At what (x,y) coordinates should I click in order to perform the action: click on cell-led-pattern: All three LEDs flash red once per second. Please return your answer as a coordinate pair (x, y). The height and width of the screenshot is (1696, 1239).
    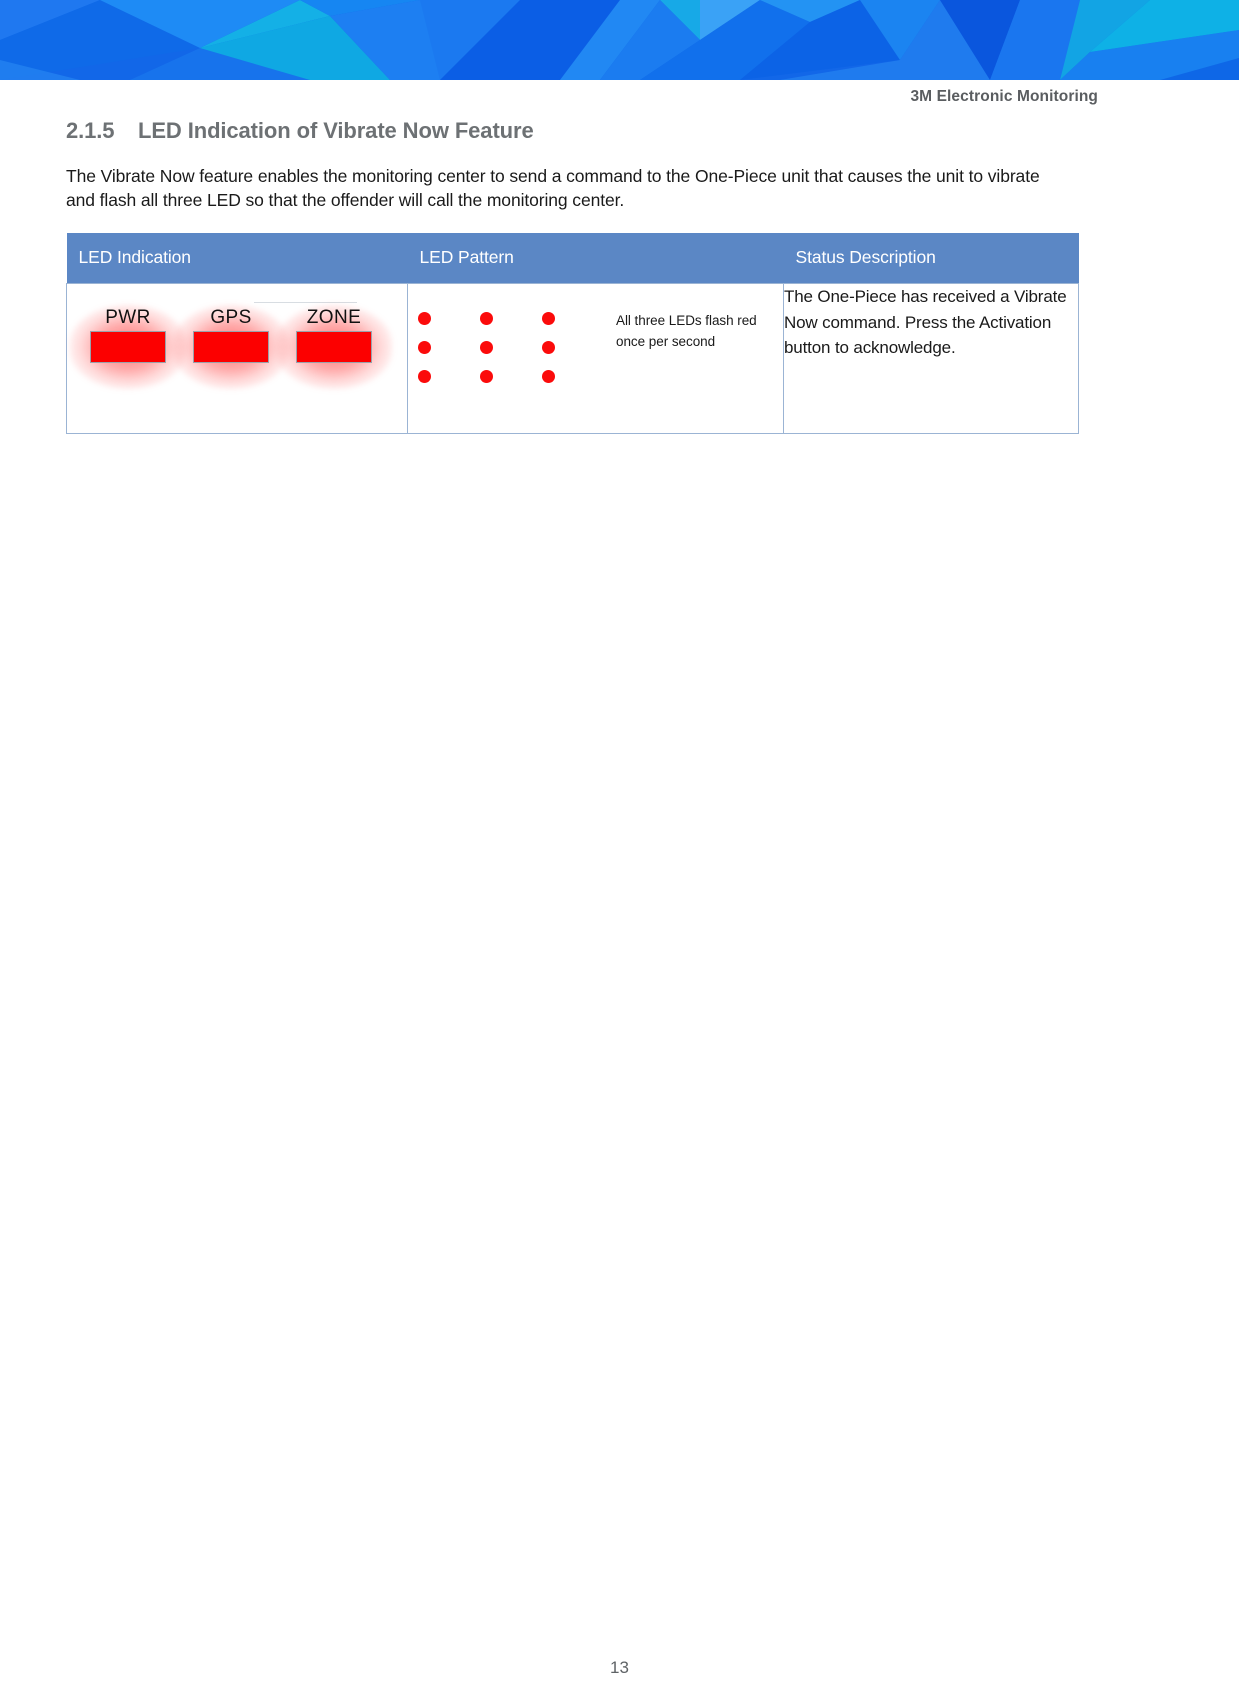
    Looking at the image, I should click on (595, 359).